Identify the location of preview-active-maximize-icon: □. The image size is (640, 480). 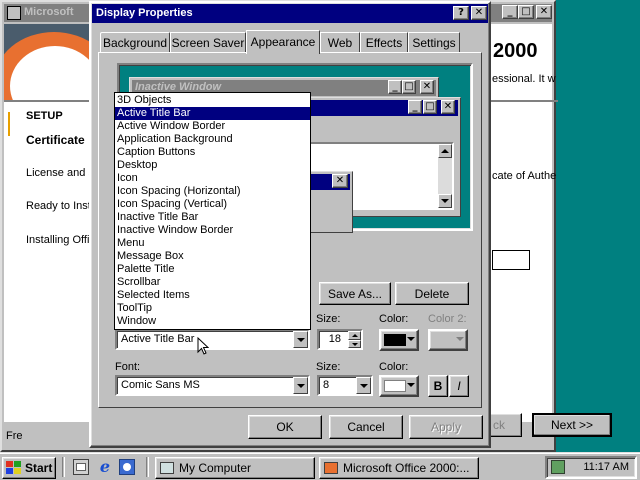
(430, 107).